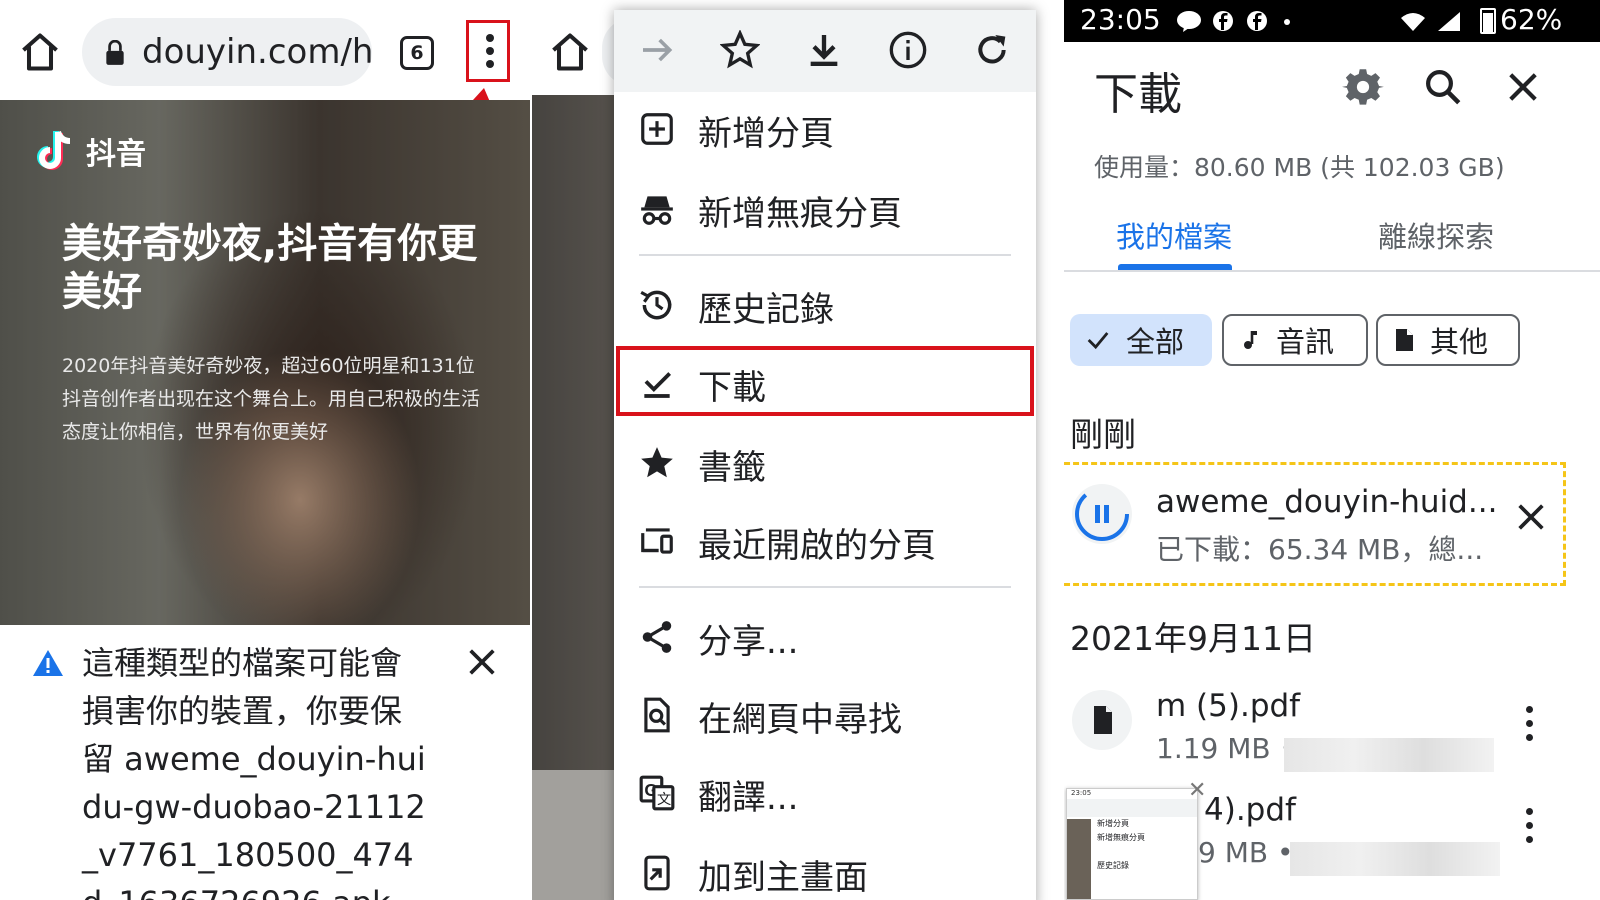 Image resolution: width=1600 pixels, height=900 pixels. I want to click on filter-chip-all: 全部, so click(1141, 340).